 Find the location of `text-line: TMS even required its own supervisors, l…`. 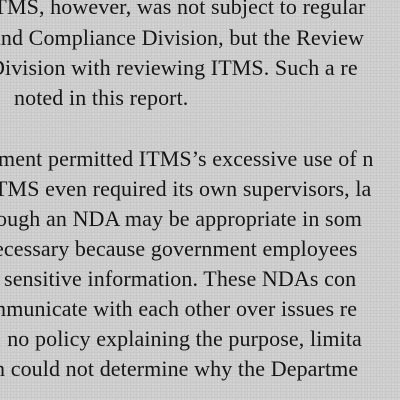

text-line: TMS even required its own supervisors, l… is located at coordinates (186, 188).